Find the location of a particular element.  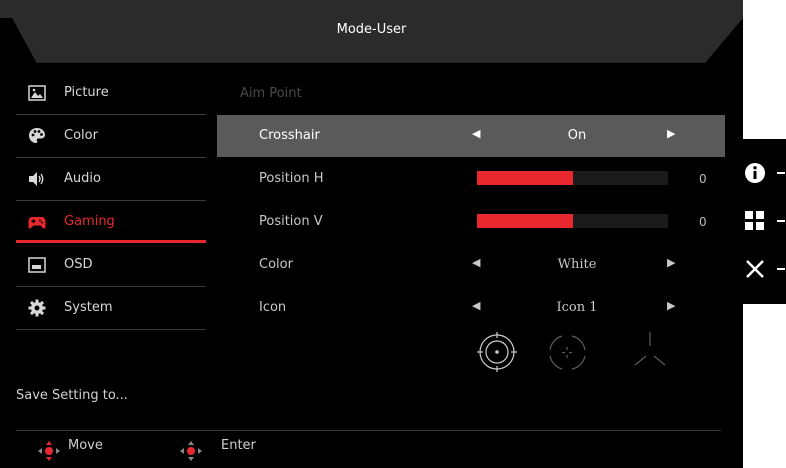

position-v-slider is located at coordinates (572, 221).